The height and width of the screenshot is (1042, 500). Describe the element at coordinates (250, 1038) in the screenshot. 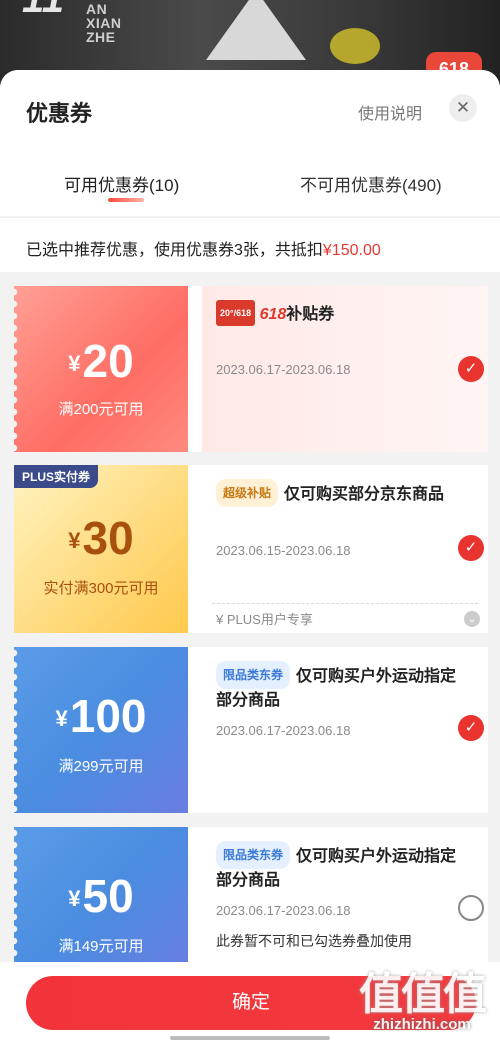

I see `home-indicator` at that location.